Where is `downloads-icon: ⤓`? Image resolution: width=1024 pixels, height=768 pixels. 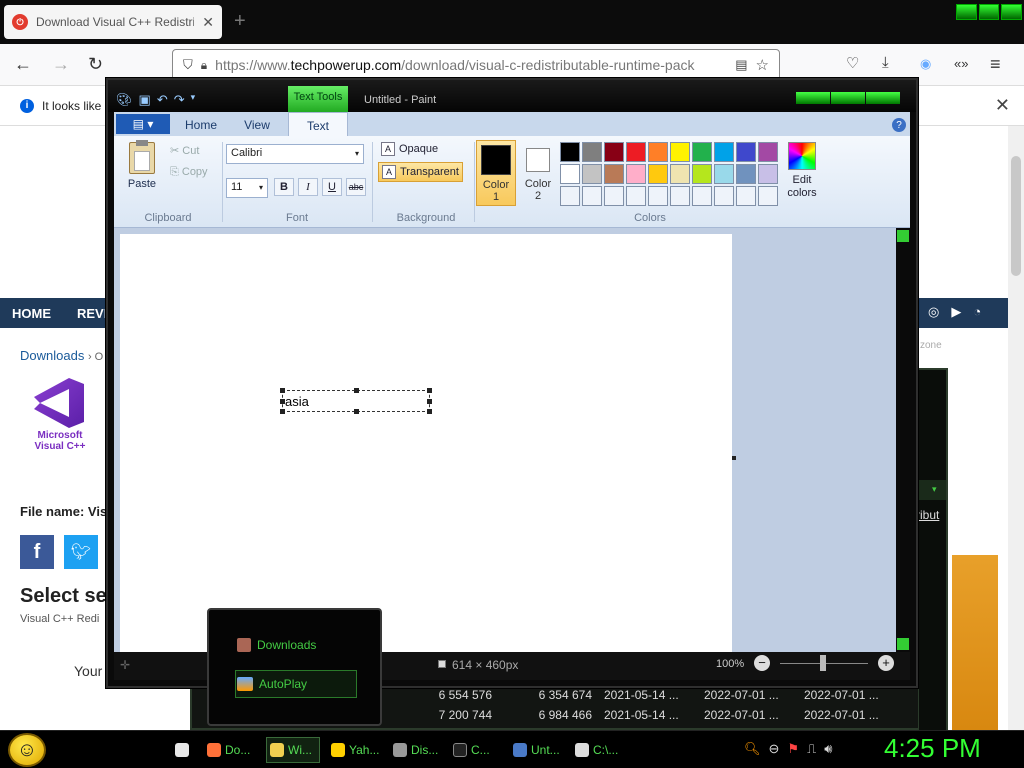 downloads-icon: ⤓ is located at coordinates (885, 62).